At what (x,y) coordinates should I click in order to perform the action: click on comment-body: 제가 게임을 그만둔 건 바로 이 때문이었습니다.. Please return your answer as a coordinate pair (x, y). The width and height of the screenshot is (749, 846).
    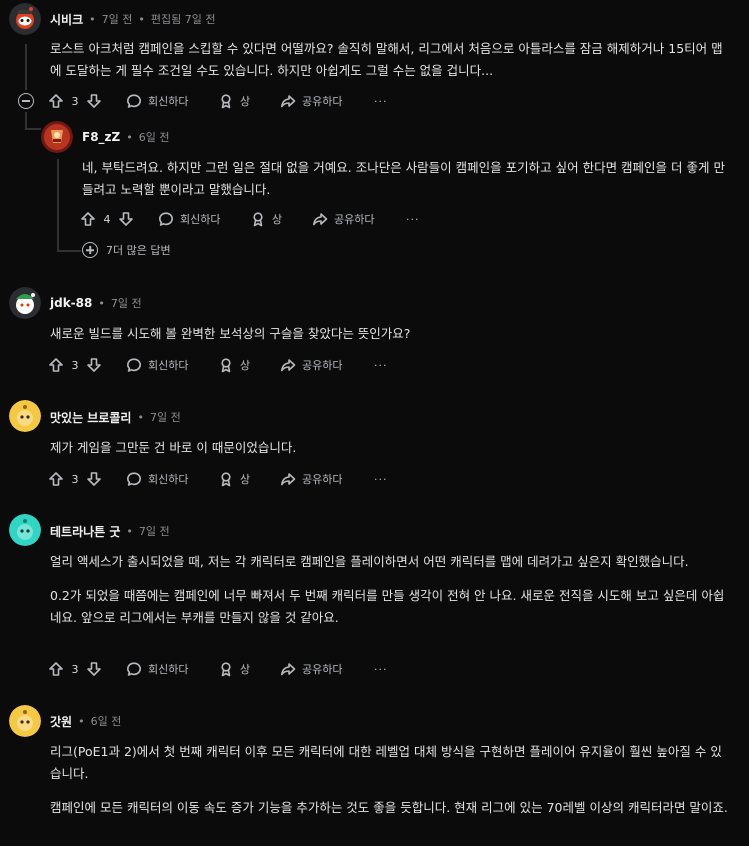
    Looking at the image, I should click on (173, 447).